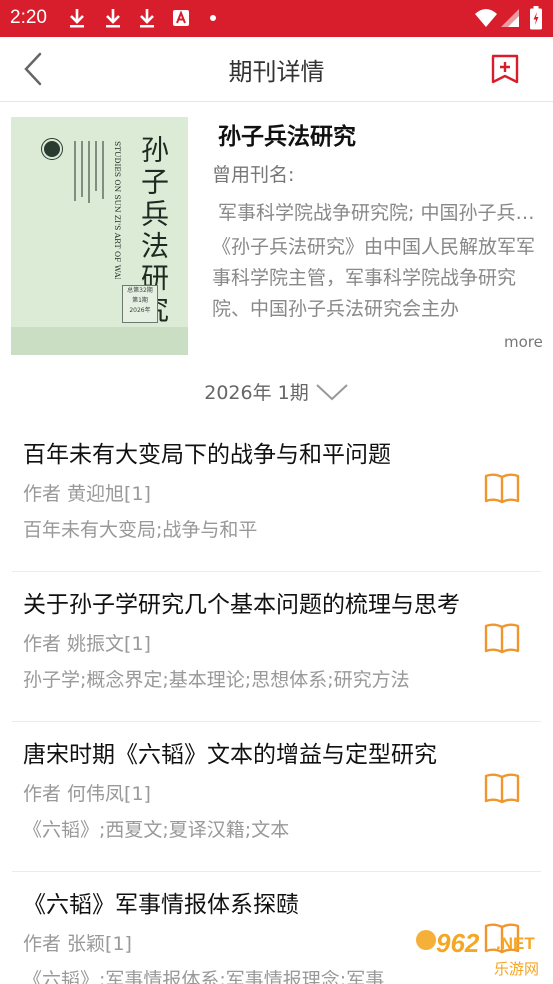 The width and height of the screenshot is (553, 984). Describe the element at coordinates (77, 944) in the screenshot. I see `article-author: 作者 张颖[1]` at that location.